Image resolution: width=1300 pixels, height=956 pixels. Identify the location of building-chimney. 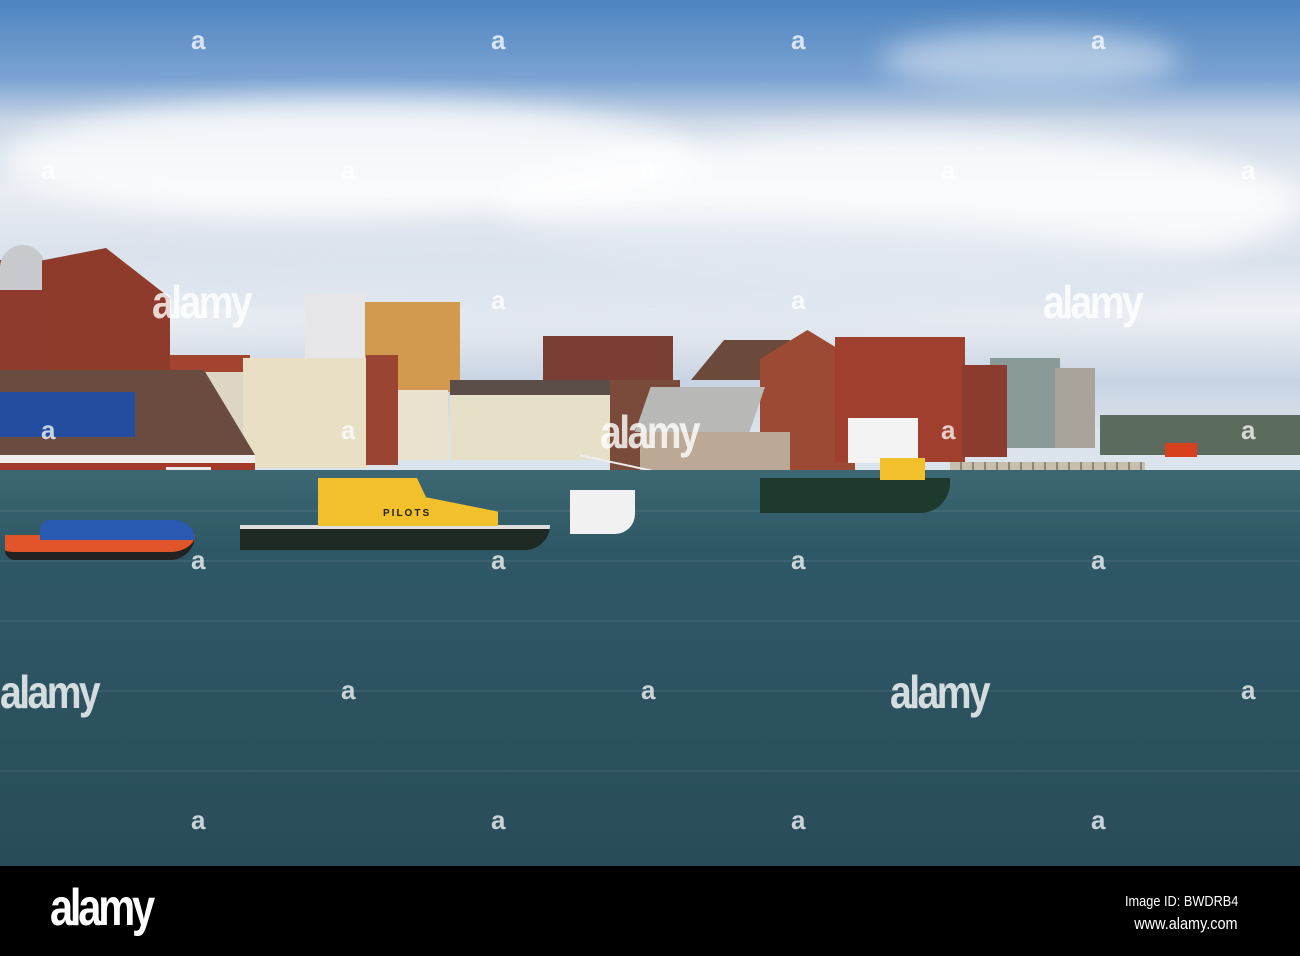
(382, 410).